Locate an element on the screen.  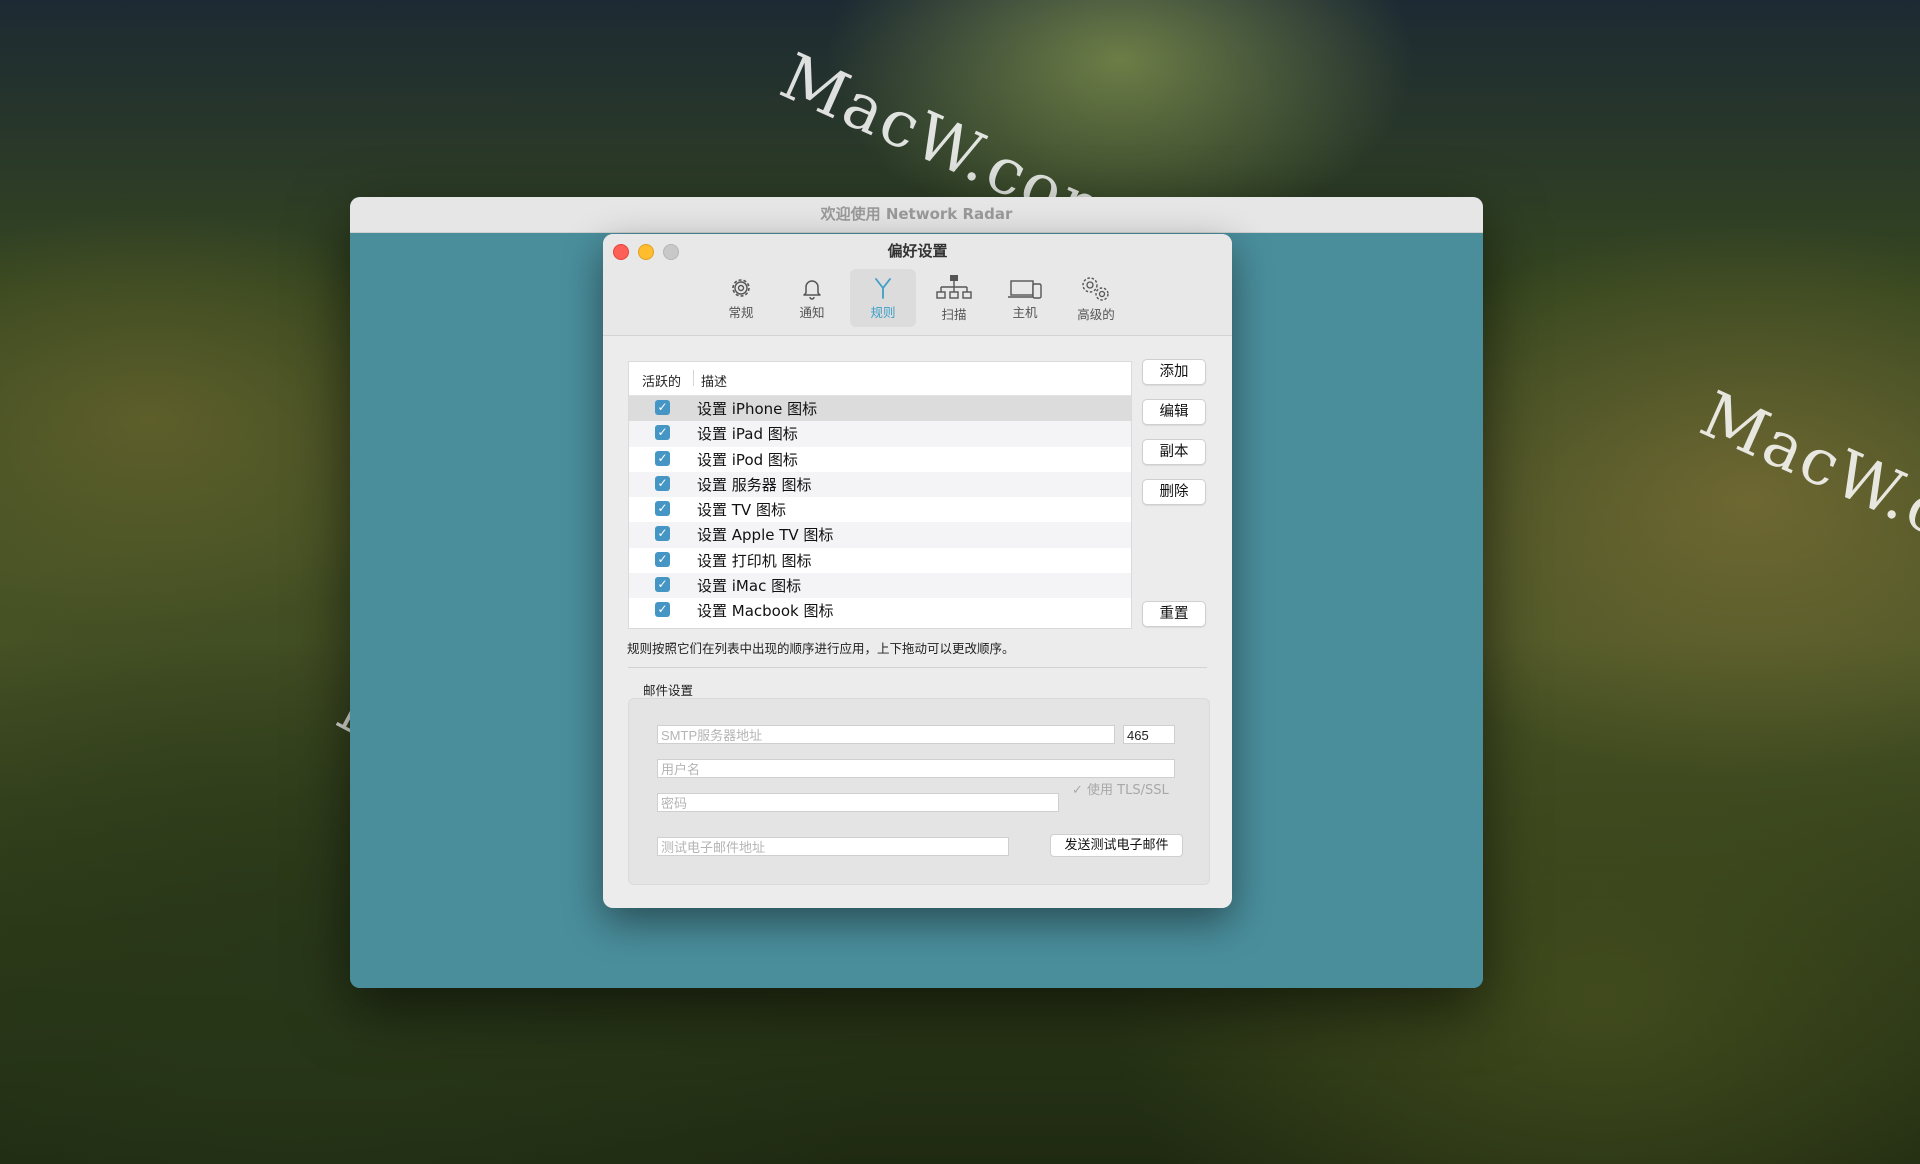
table-row: ✓ 设置 iPod 图标 is located at coordinates (880, 459).